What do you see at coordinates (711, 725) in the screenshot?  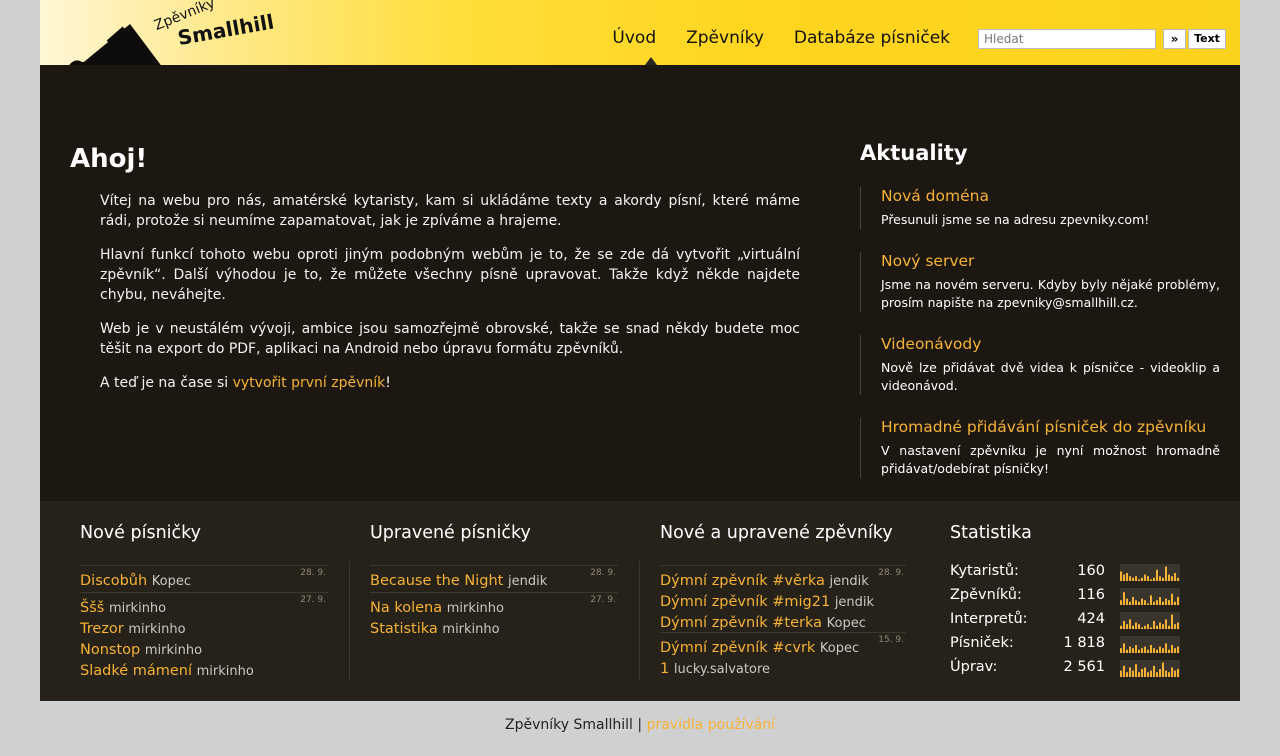 I see `rules-link: pravidla používání` at bounding box center [711, 725].